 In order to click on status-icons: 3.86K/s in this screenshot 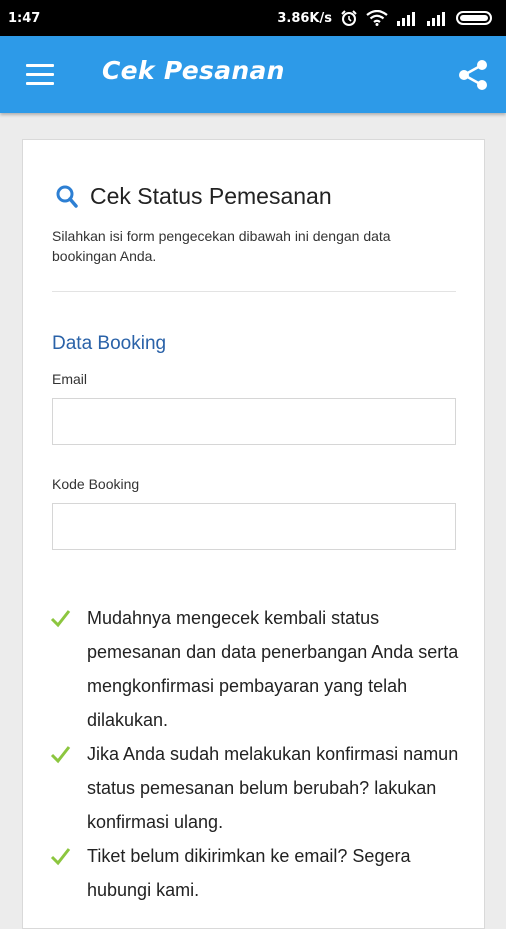, I will do `click(386, 18)`.